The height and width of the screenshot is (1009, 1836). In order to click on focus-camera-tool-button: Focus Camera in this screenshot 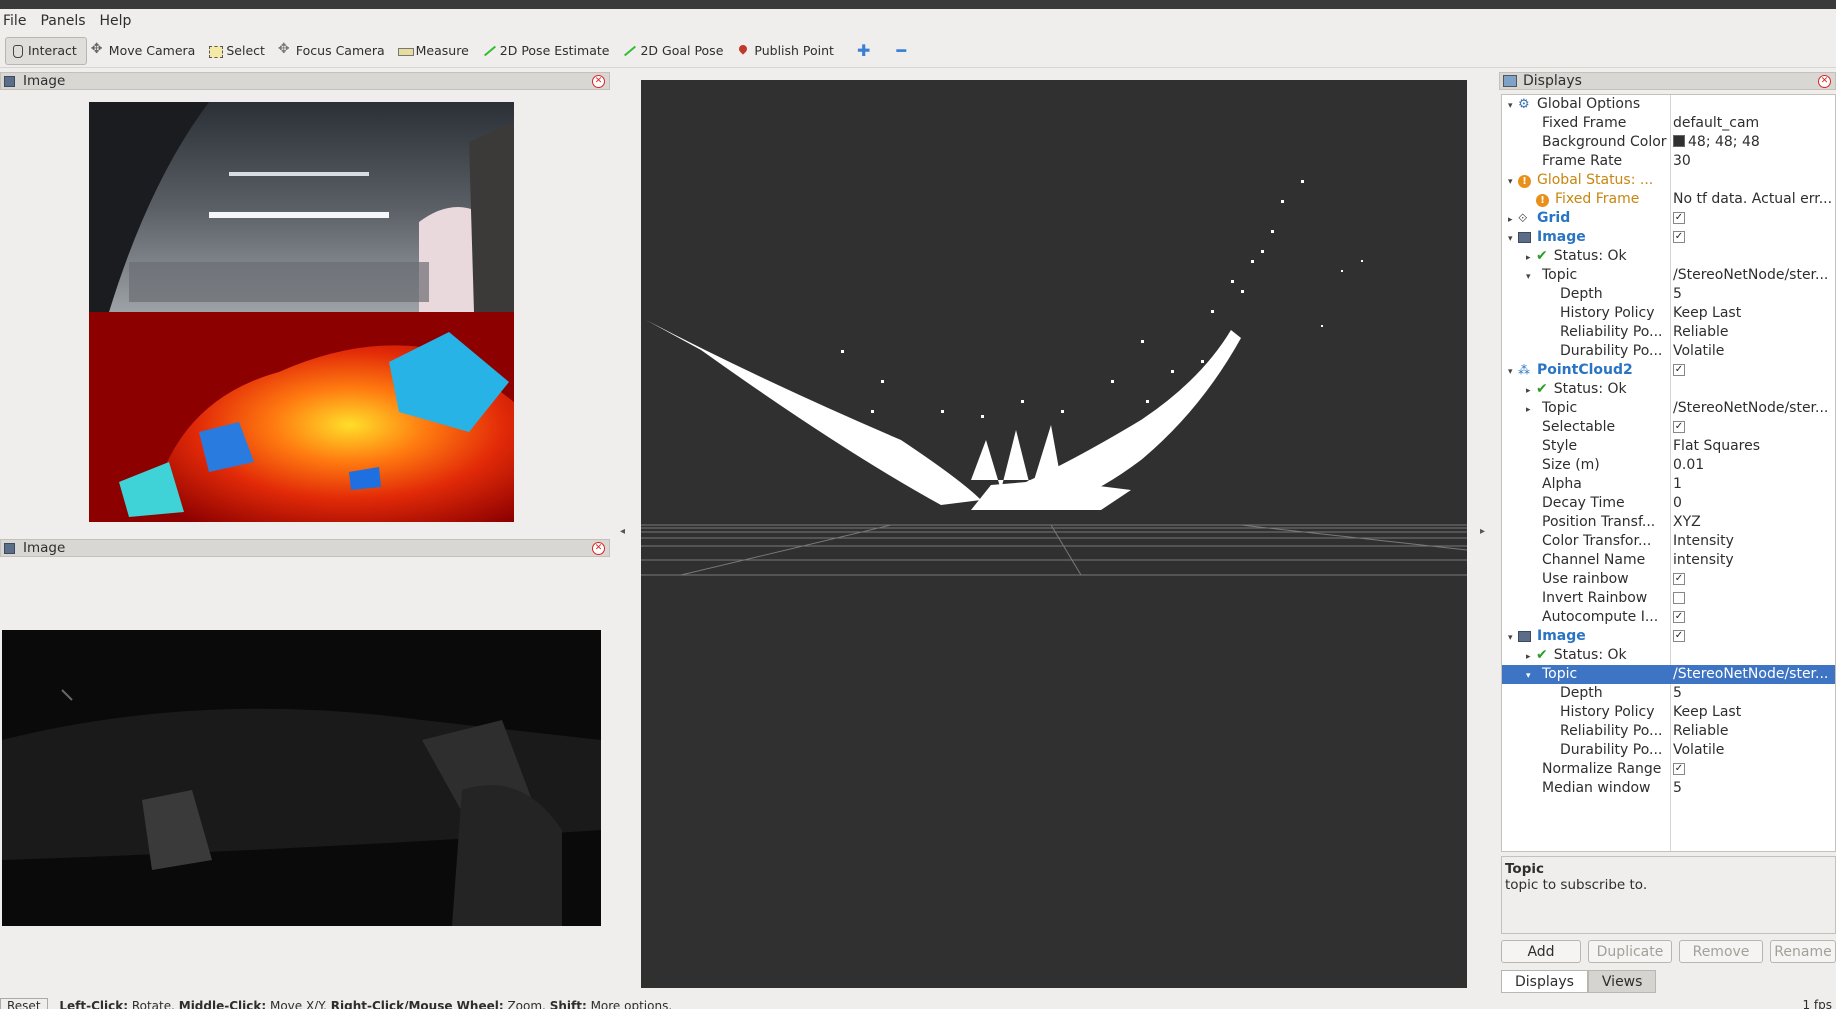, I will do `click(334, 51)`.